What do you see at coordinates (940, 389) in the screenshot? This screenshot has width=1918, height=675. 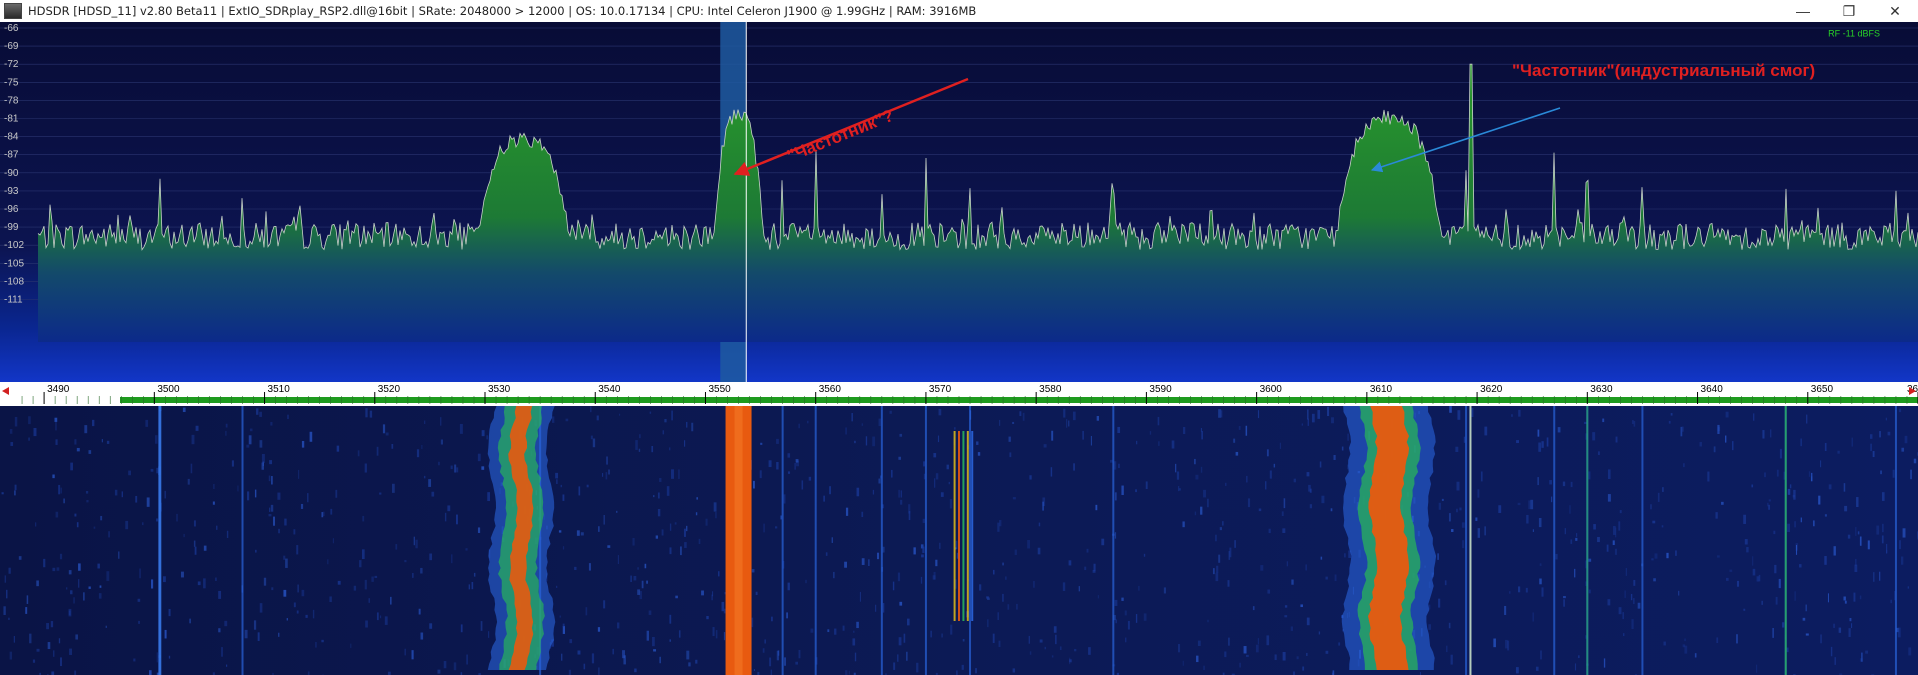 I see `frequency-label: 3570` at bounding box center [940, 389].